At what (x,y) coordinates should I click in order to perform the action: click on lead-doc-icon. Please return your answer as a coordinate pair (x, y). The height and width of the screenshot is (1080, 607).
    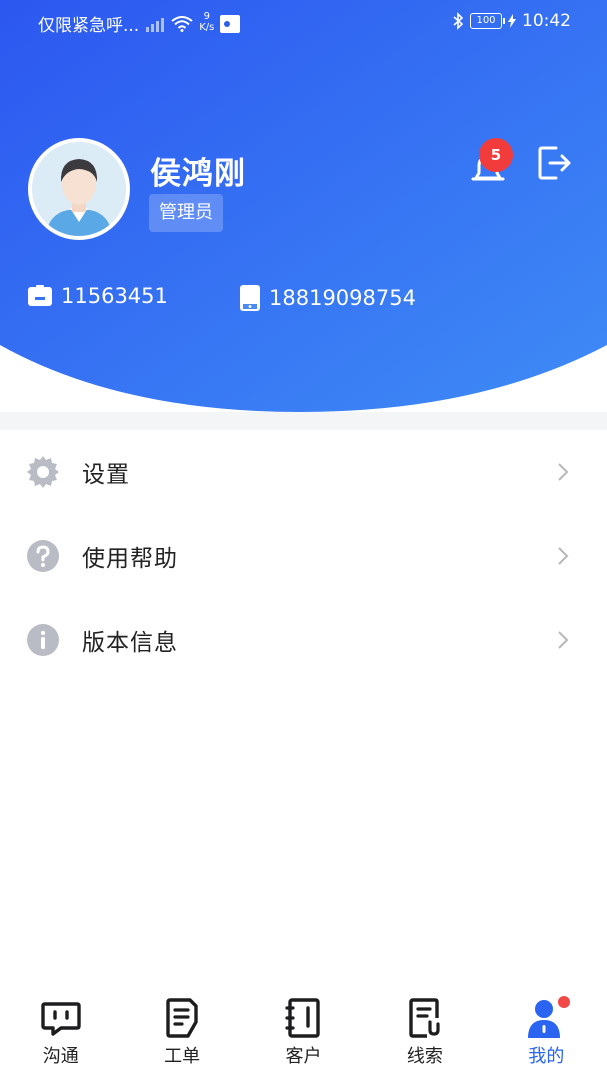
    Looking at the image, I should click on (424, 1018).